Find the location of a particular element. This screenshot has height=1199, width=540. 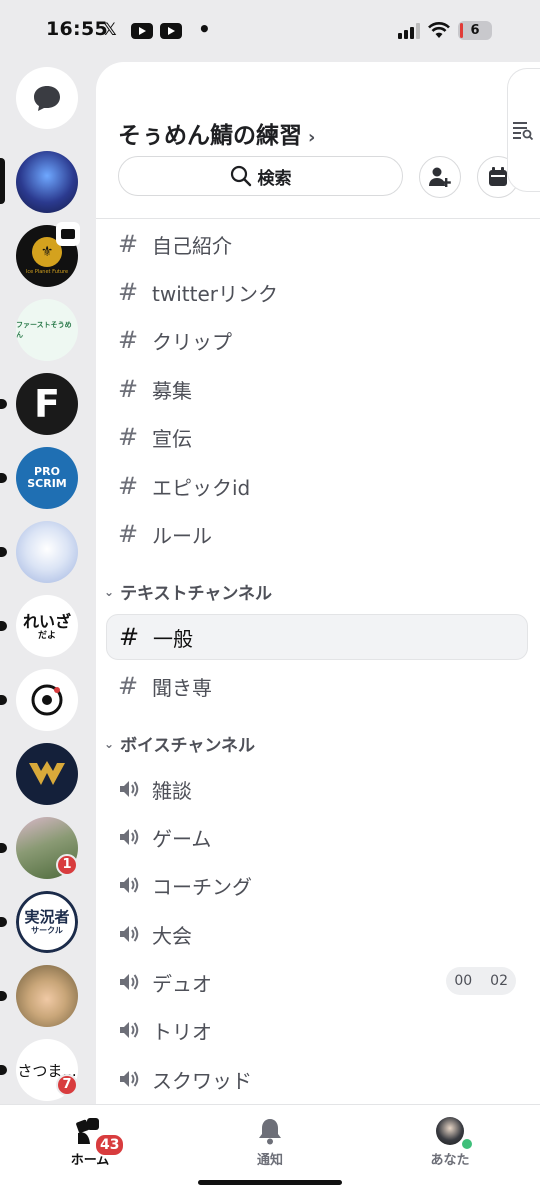

voice-channel-tournament: 大会 is located at coordinates (317, 934).